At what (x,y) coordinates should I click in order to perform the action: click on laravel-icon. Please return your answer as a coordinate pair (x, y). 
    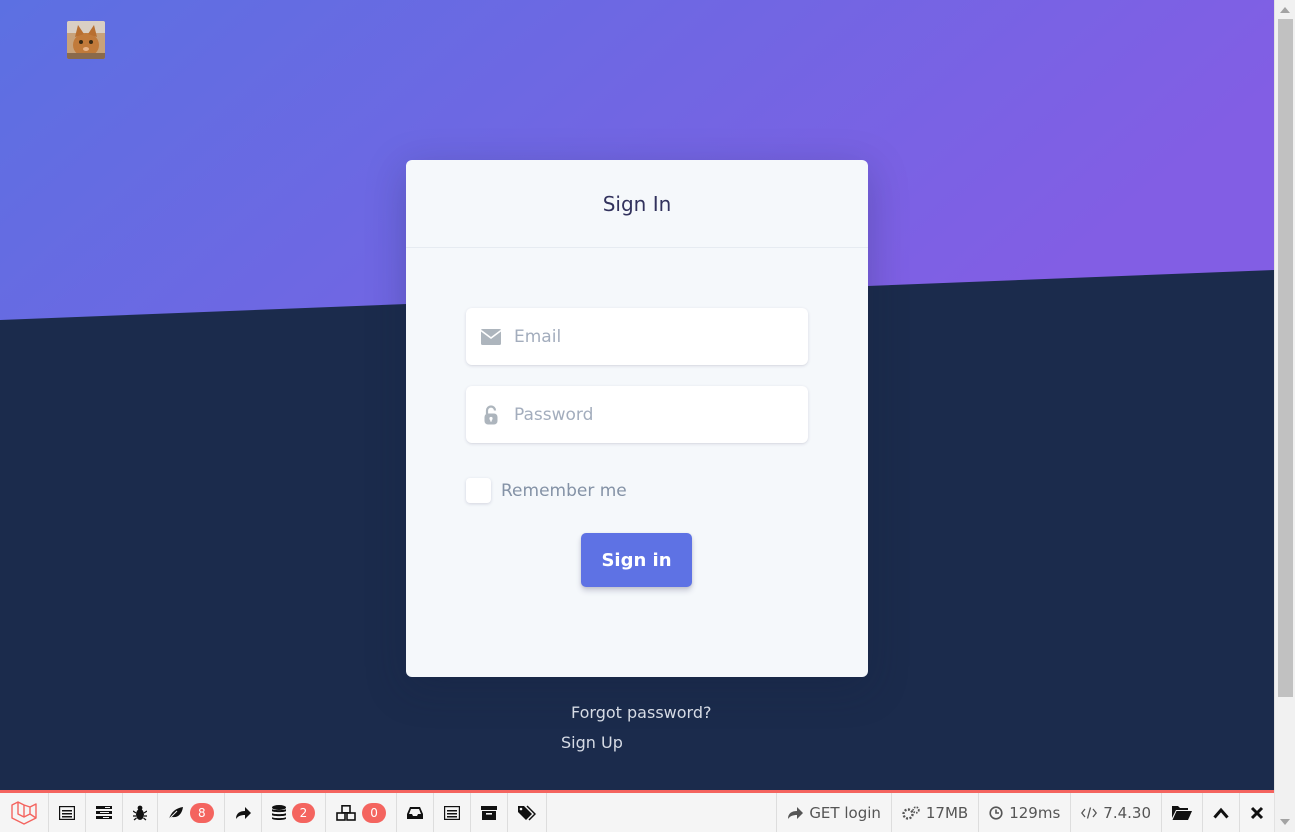
    Looking at the image, I should click on (24, 812).